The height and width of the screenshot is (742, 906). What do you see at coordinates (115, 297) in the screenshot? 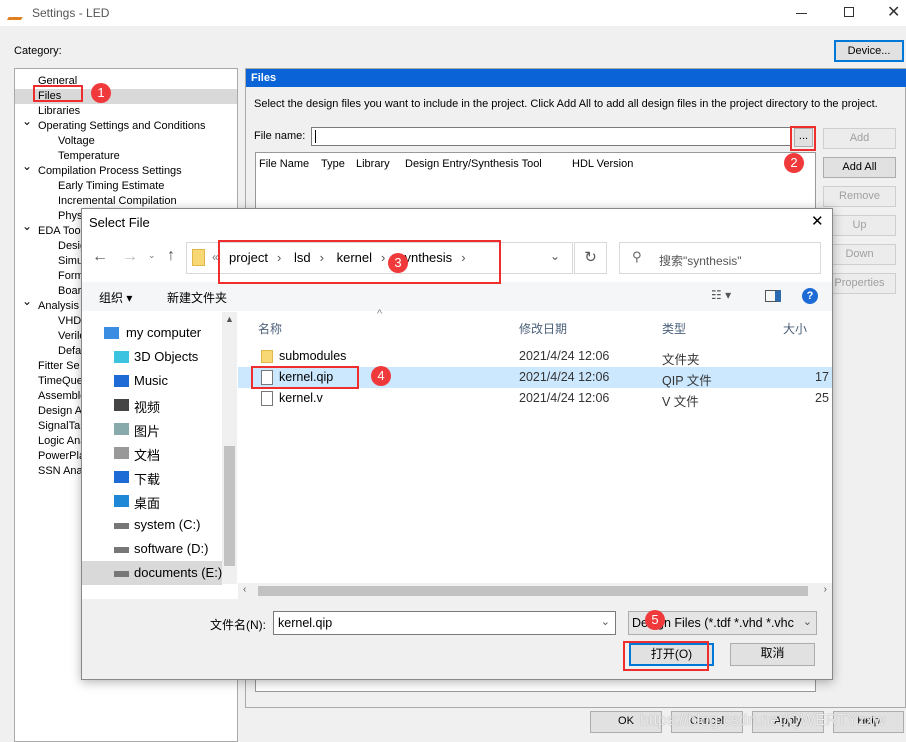
I see `organize-menu: 组织 ▾` at bounding box center [115, 297].